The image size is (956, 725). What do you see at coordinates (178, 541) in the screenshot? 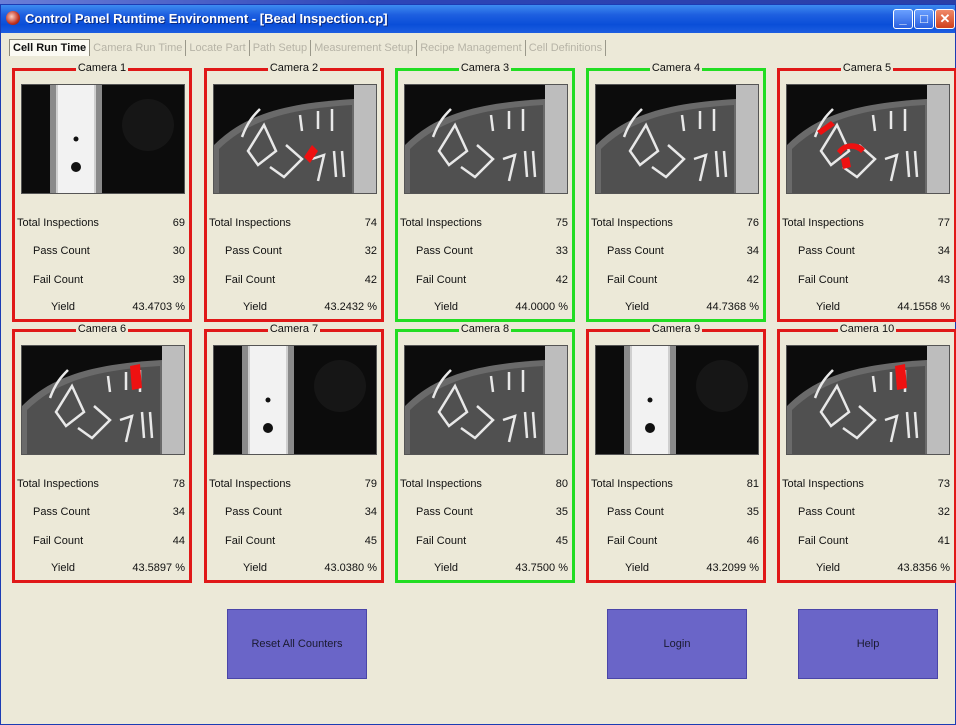
I see `fail-count-value: 44` at bounding box center [178, 541].